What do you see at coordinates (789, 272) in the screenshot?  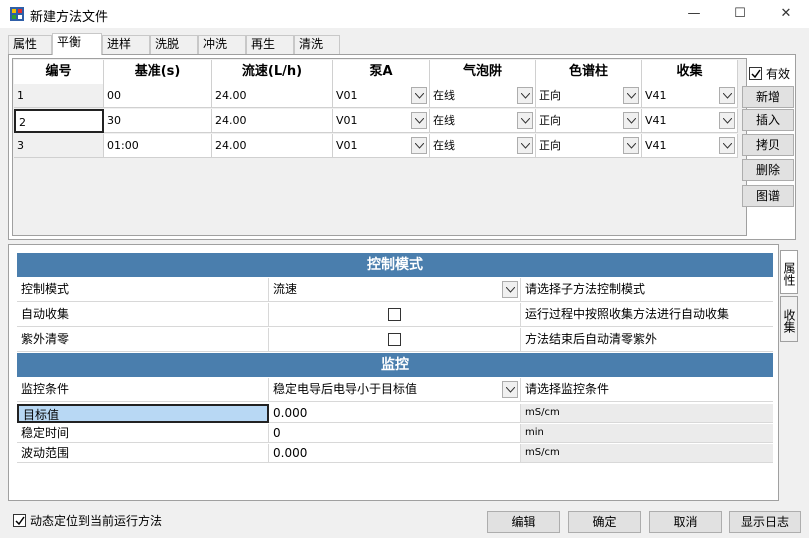 I see `side-tab-properties: 属性` at bounding box center [789, 272].